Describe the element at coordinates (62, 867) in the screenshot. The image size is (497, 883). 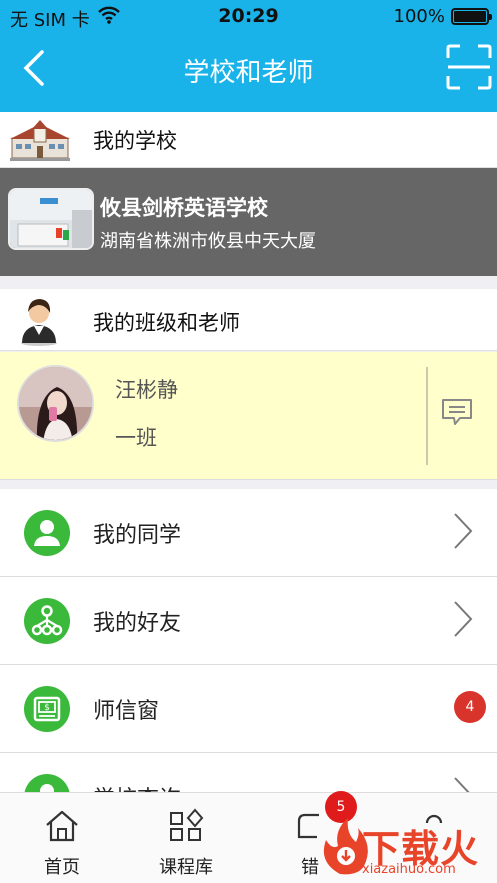
I see `tab-label: 首页` at that location.